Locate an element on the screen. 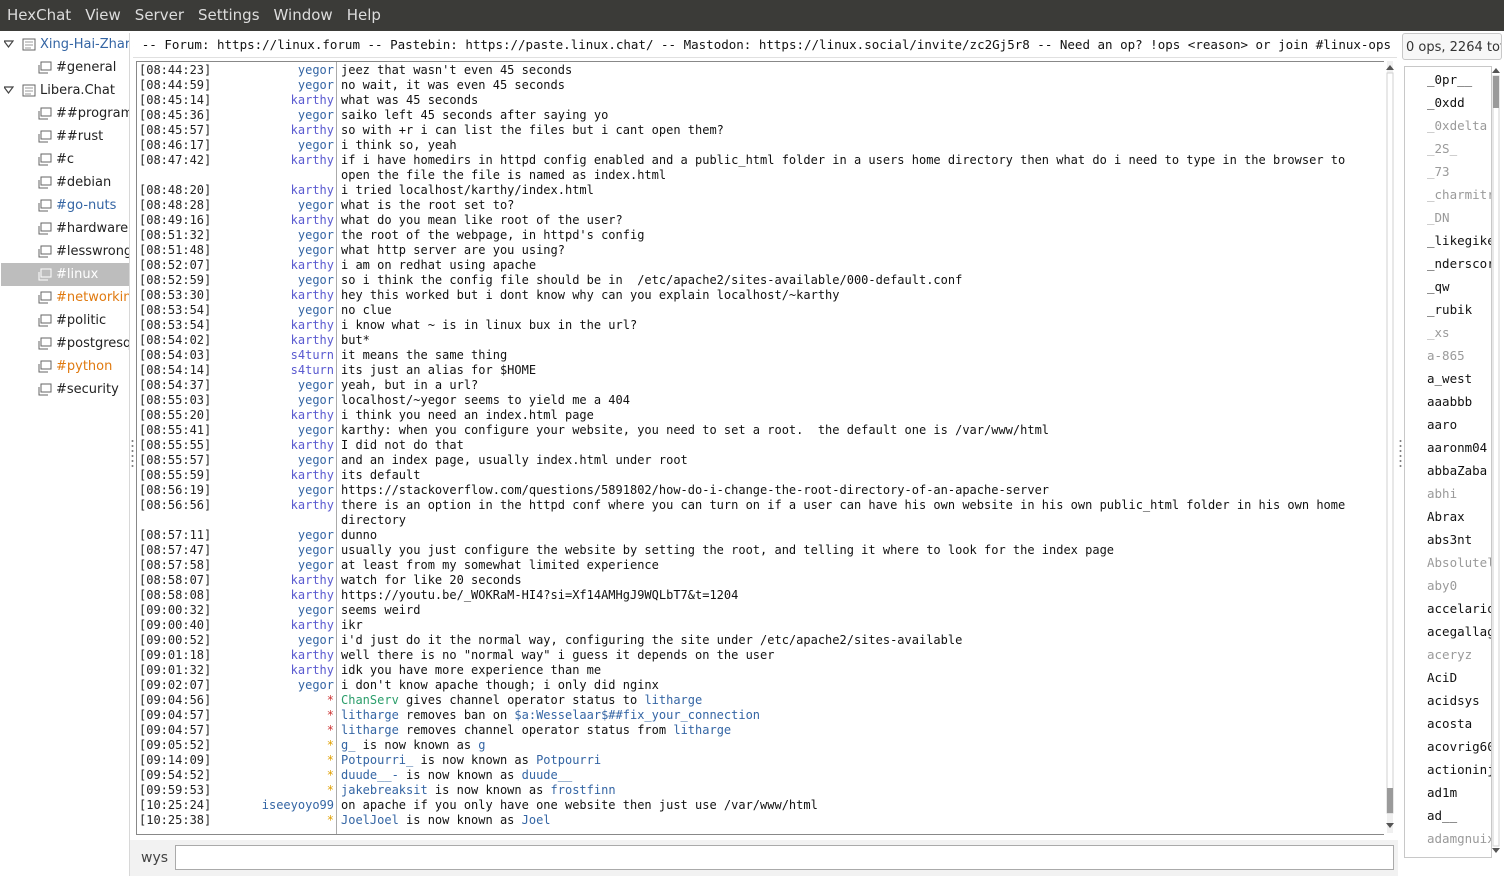 The image size is (1504, 877). menu-window: Window is located at coordinates (303, 15).